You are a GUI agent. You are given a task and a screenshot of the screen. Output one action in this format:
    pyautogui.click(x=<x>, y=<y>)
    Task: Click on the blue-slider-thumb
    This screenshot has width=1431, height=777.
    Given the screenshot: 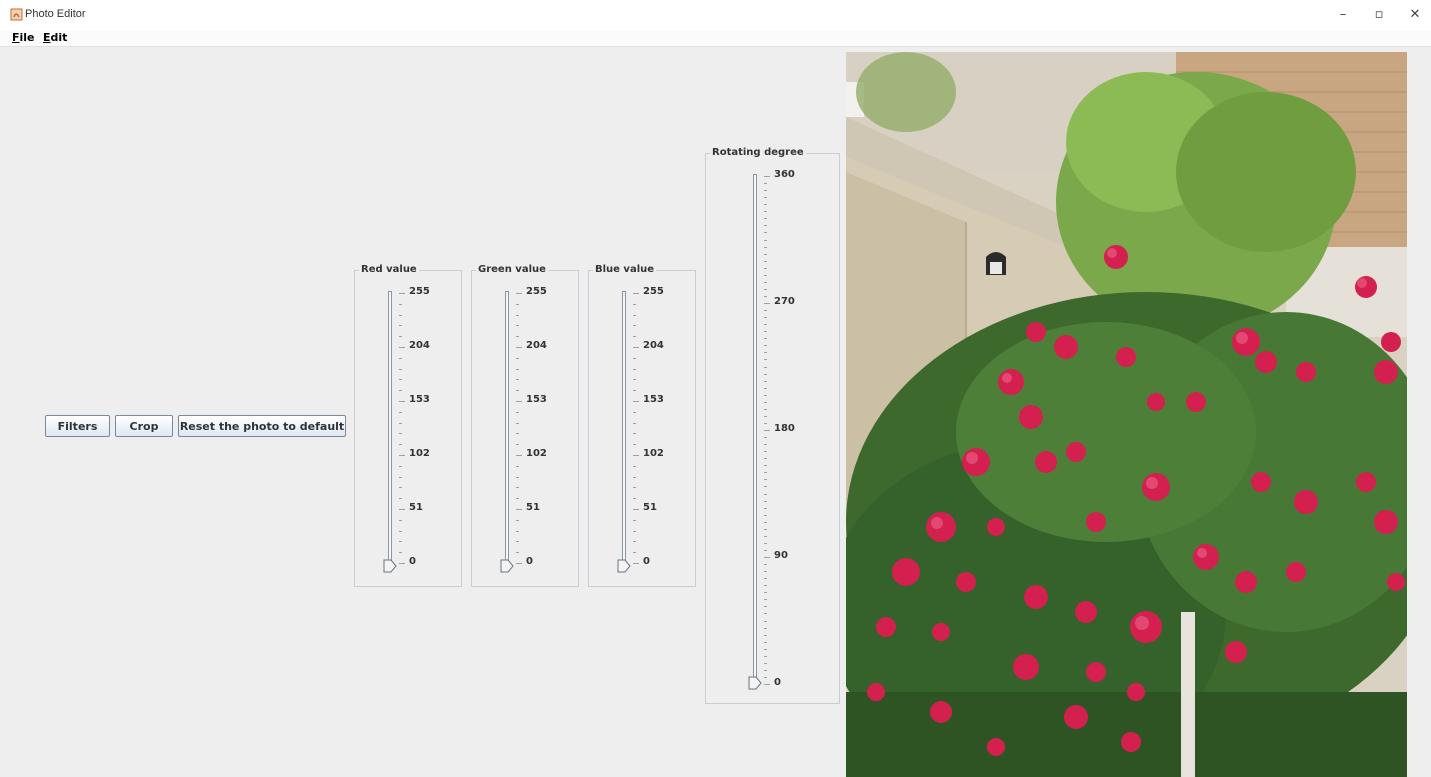 What is the action you would take?
    pyautogui.click(x=624, y=566)
    